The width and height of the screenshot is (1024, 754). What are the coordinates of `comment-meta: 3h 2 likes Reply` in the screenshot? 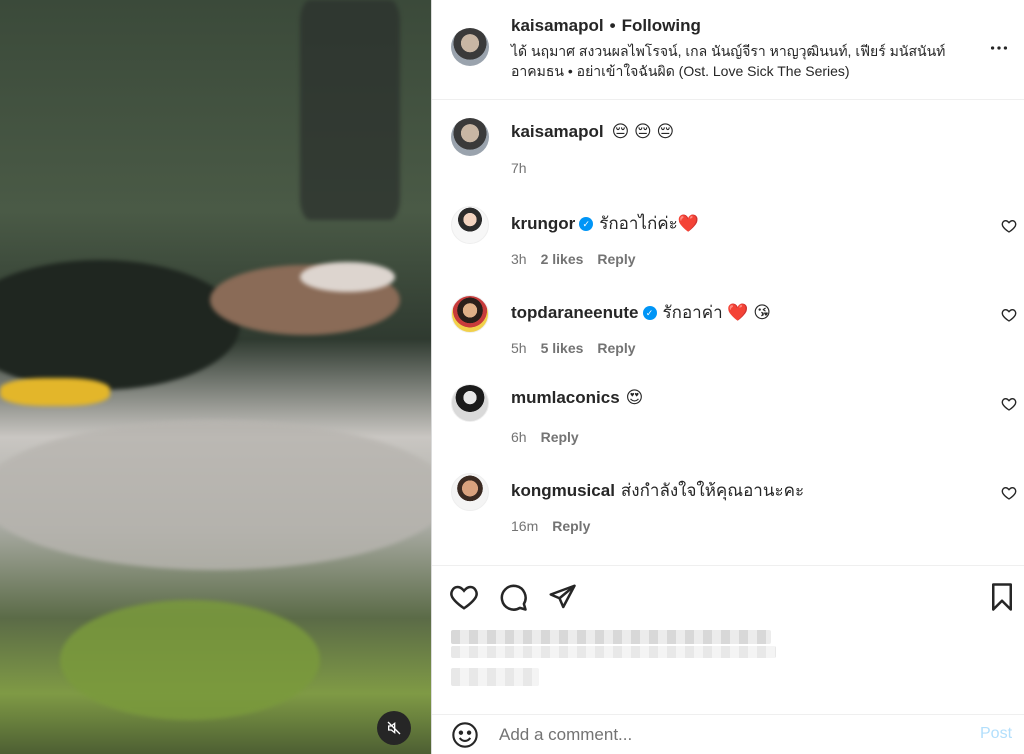 It's located at (580, 259).